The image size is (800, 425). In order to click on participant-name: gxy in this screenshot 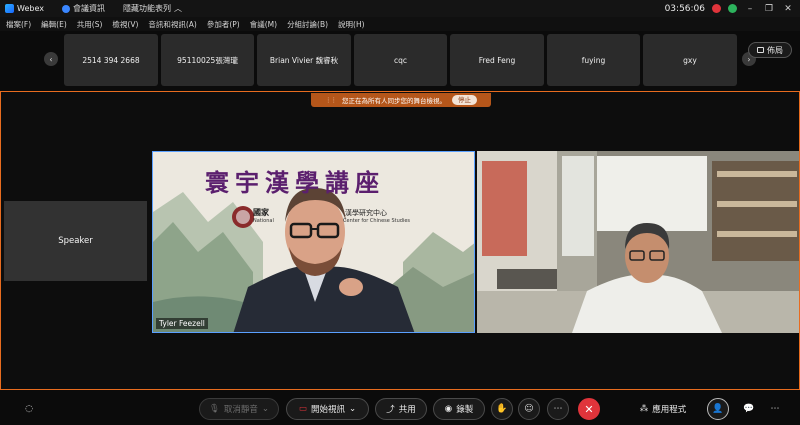, I will do `click(690, 60)`.